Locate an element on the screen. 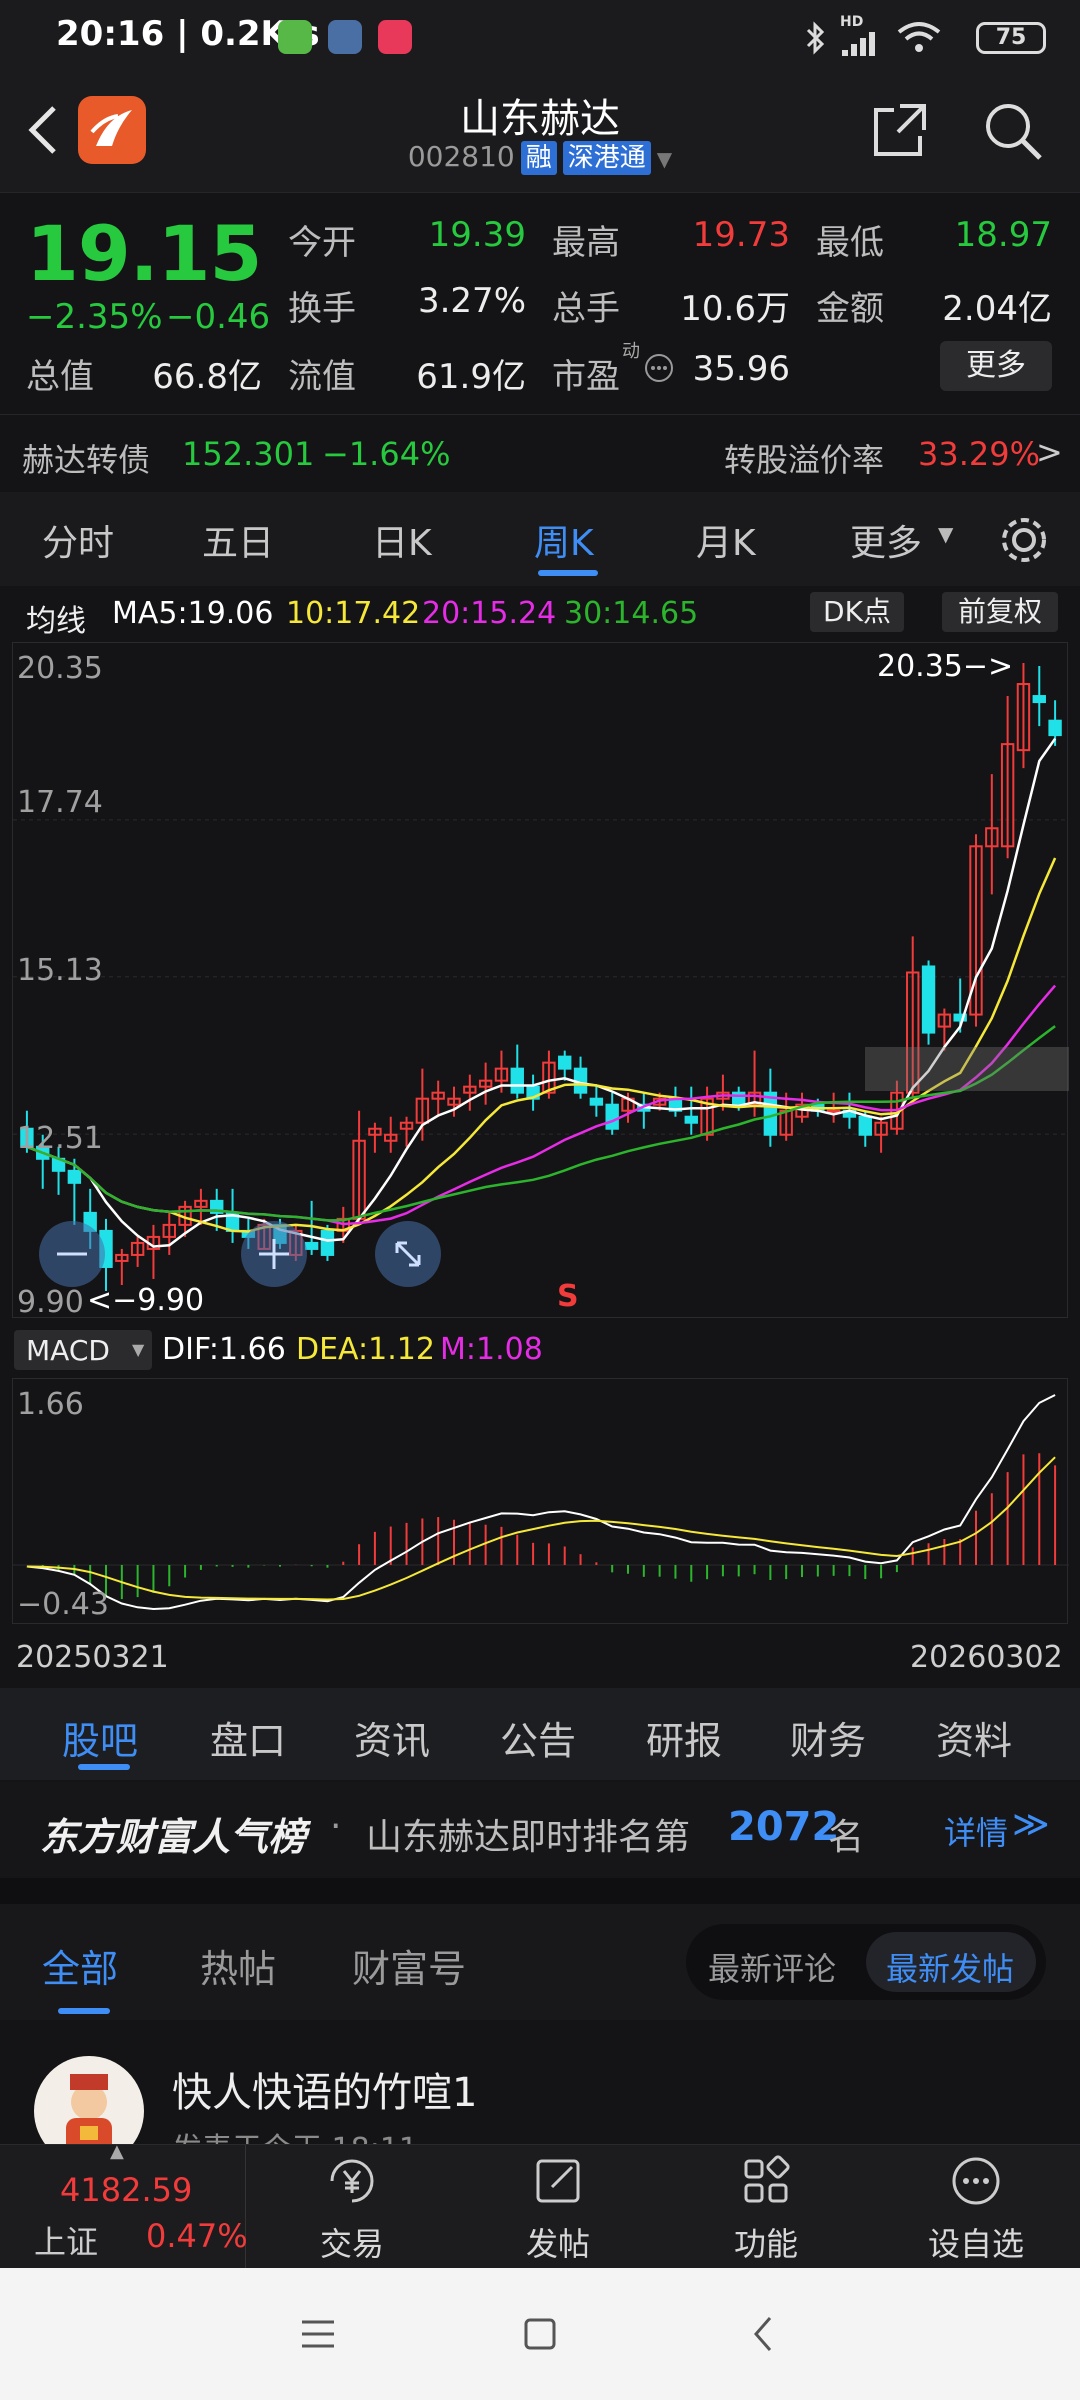  convertible-bond-row: 赫达转债 152.301 −1.64% 转股溢价率 33.29% > is located at coordinates (540, 453).